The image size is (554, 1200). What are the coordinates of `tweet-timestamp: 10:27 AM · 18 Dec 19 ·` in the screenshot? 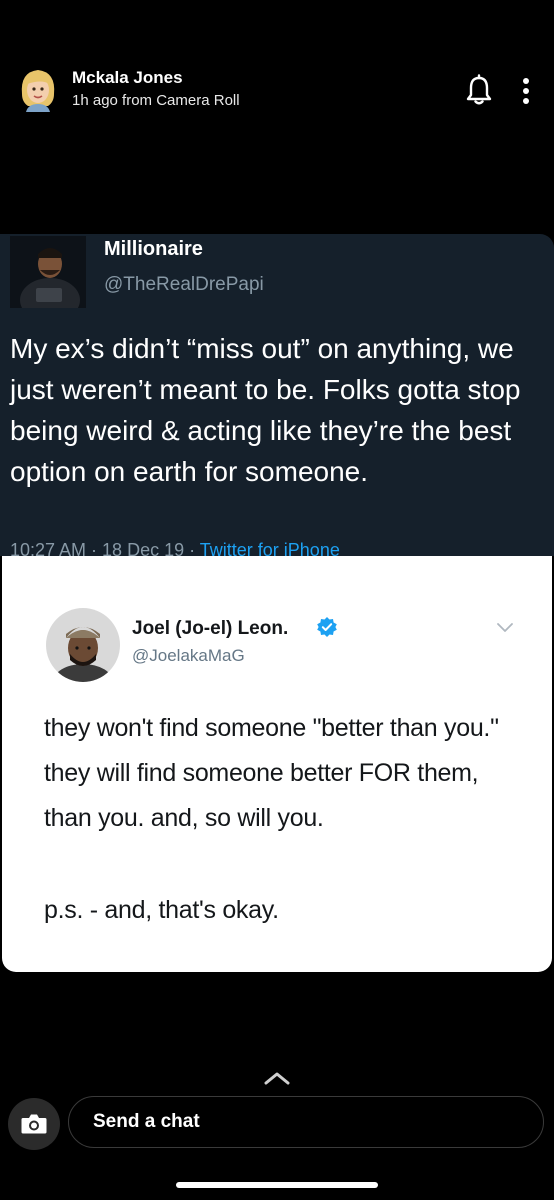 It's located at (105, 548).